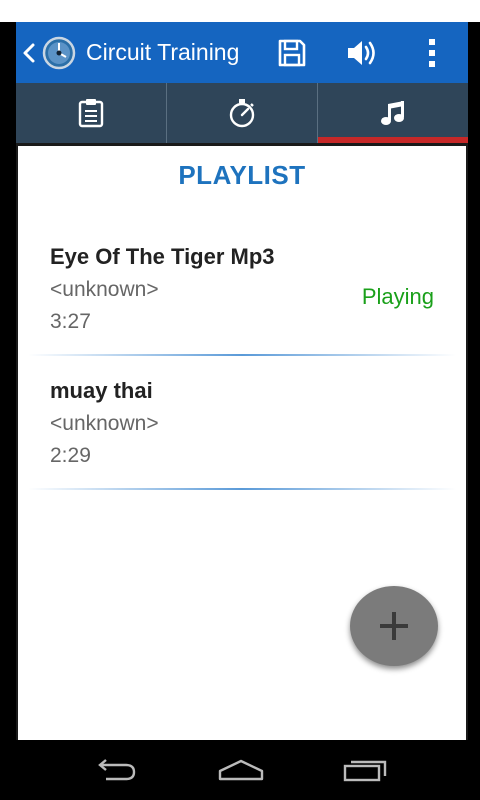  I want to click on tab-music, so click(393, 113).